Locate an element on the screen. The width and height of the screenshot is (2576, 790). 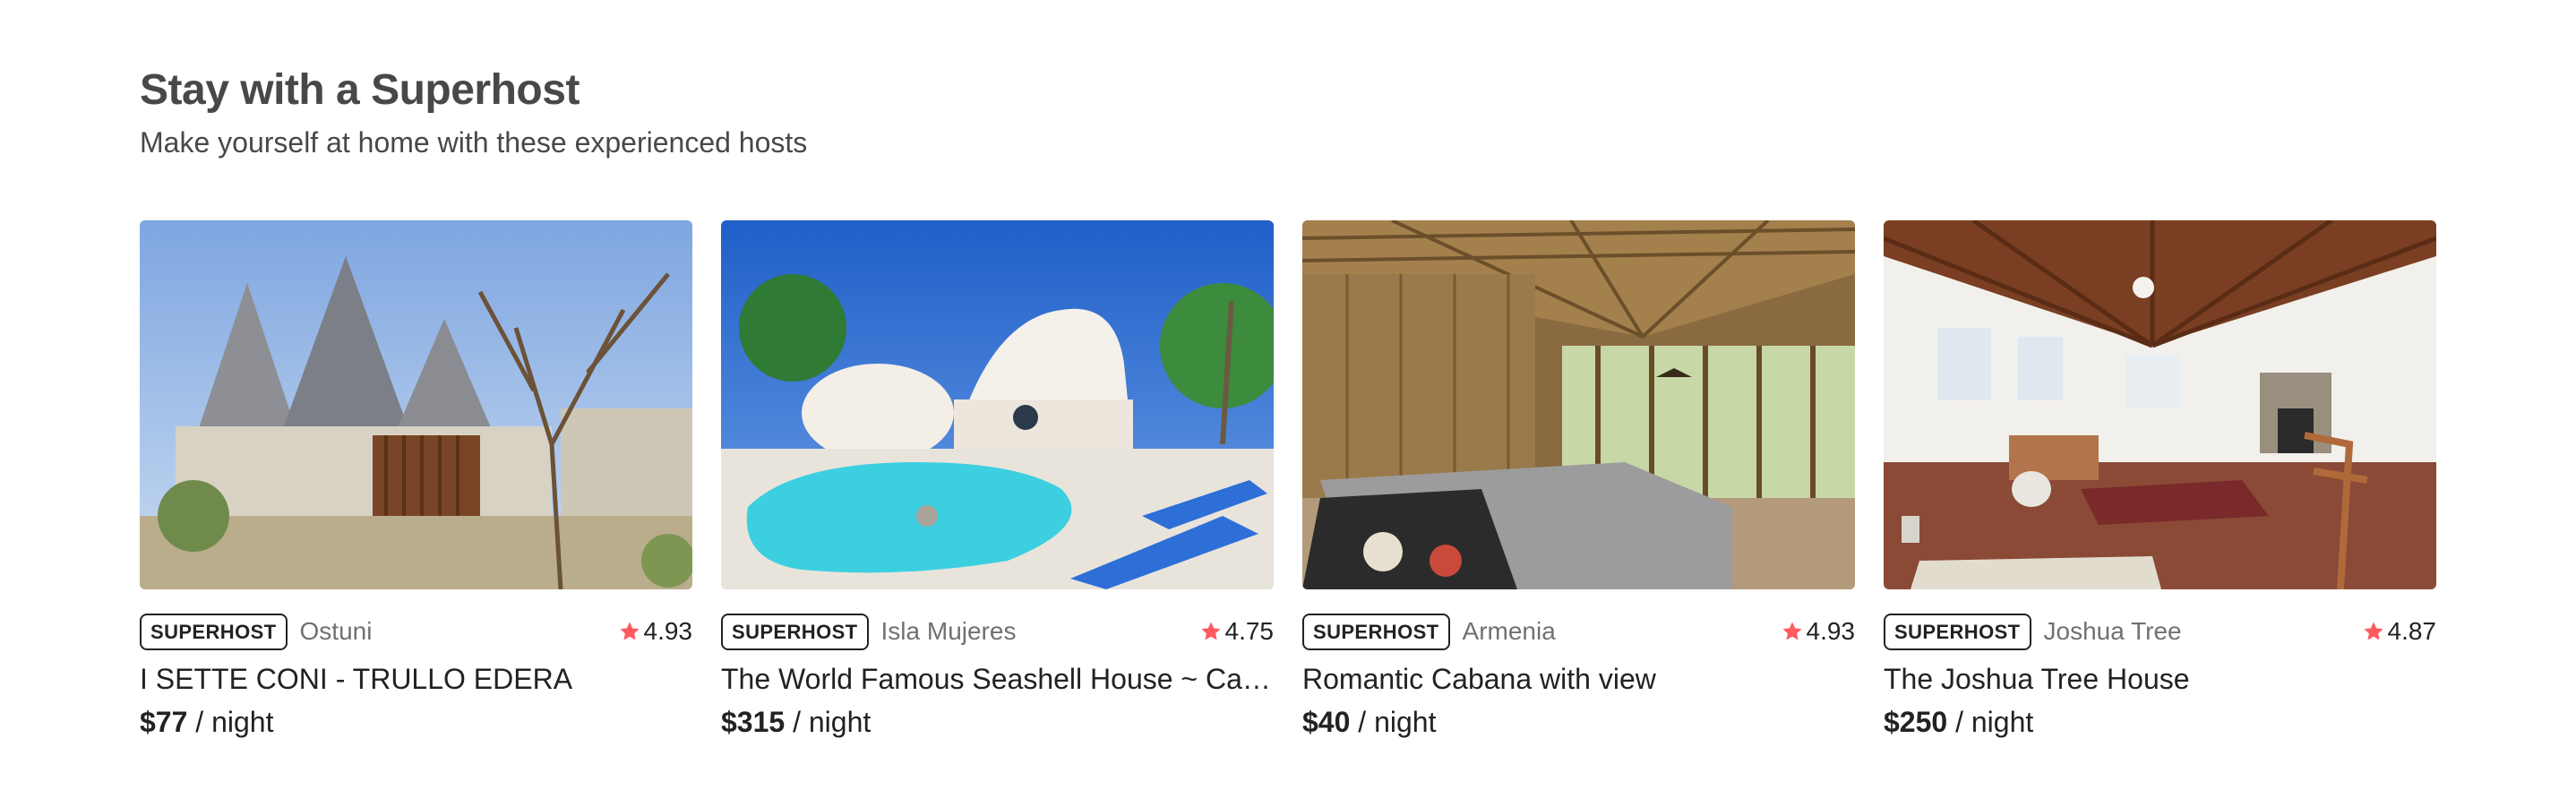
listing-price: $250 / night is located at coordinates (2160, 722).